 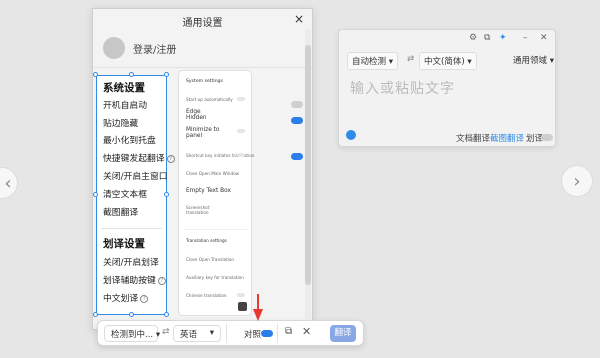 What do you see at coordinates (215, 277) in the screenshot?
I see `preview-line: Auxiliary key for translation` at bounding box center [215, 277].